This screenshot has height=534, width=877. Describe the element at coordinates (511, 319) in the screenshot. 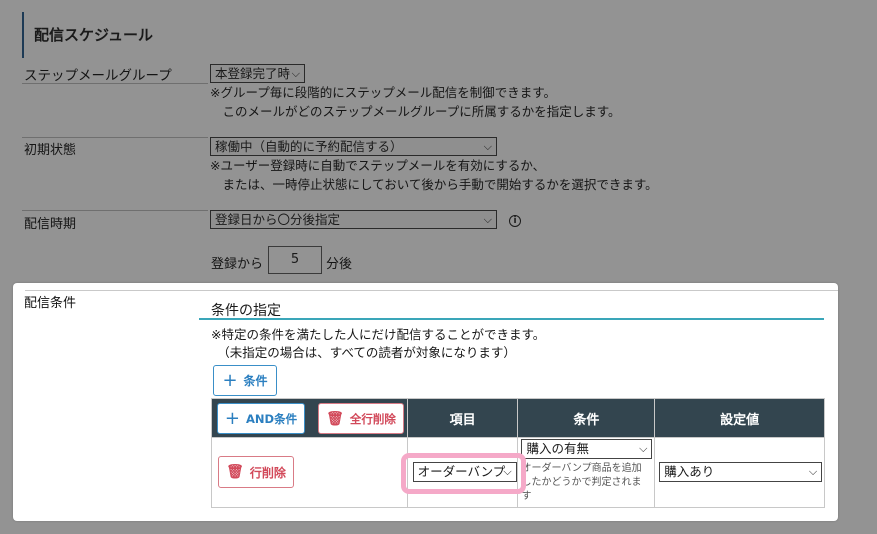

I see `subtitle-underline` at that location.